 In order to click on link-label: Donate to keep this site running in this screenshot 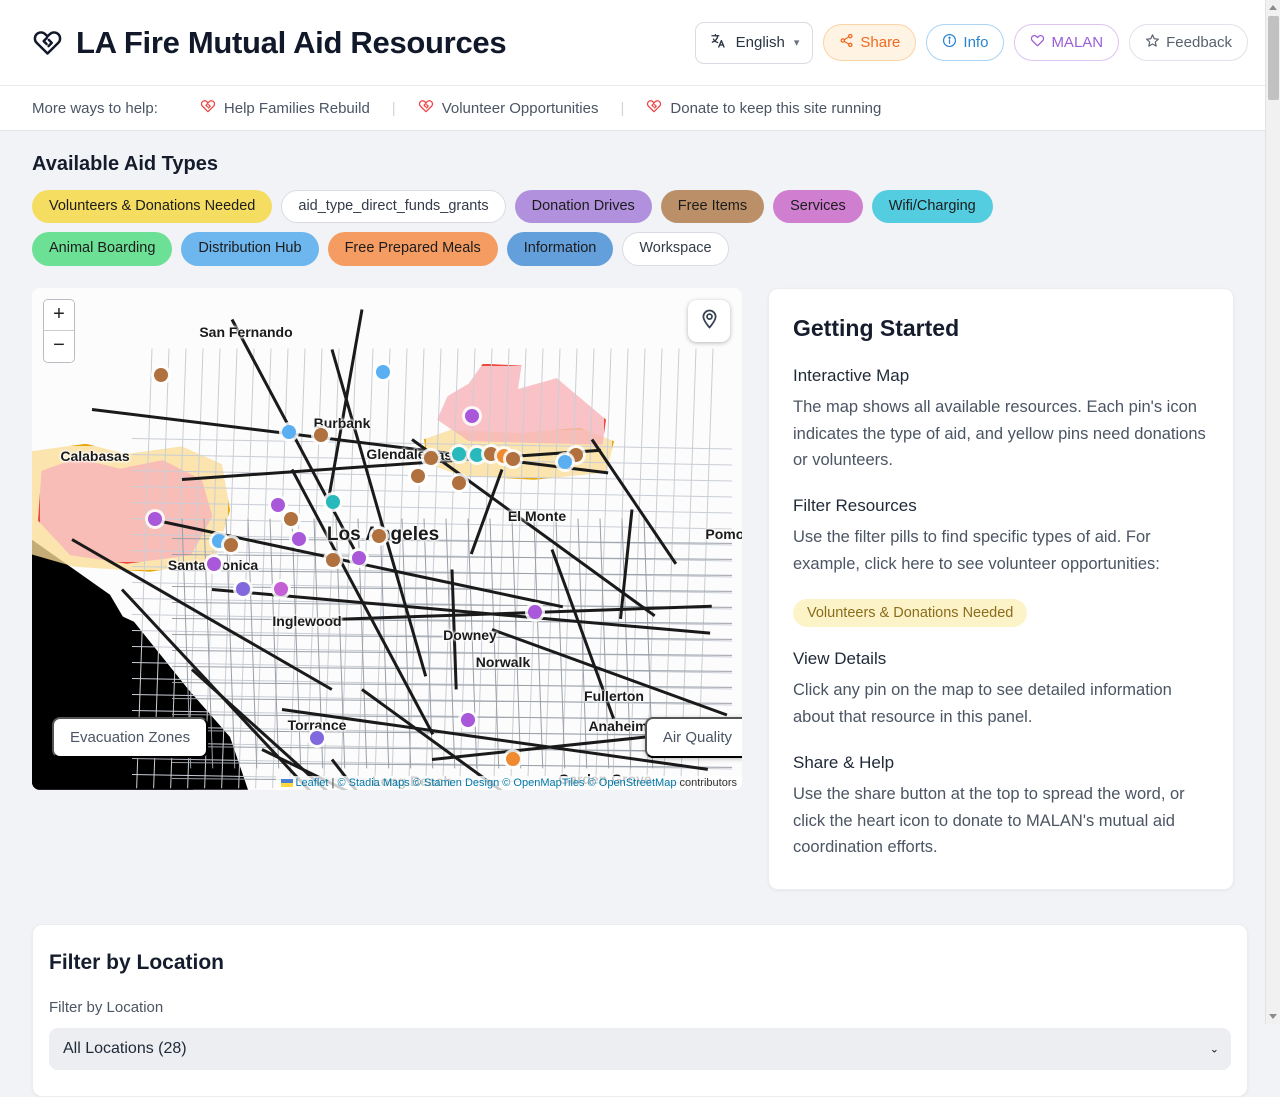, I will do `click(776, 108)`.